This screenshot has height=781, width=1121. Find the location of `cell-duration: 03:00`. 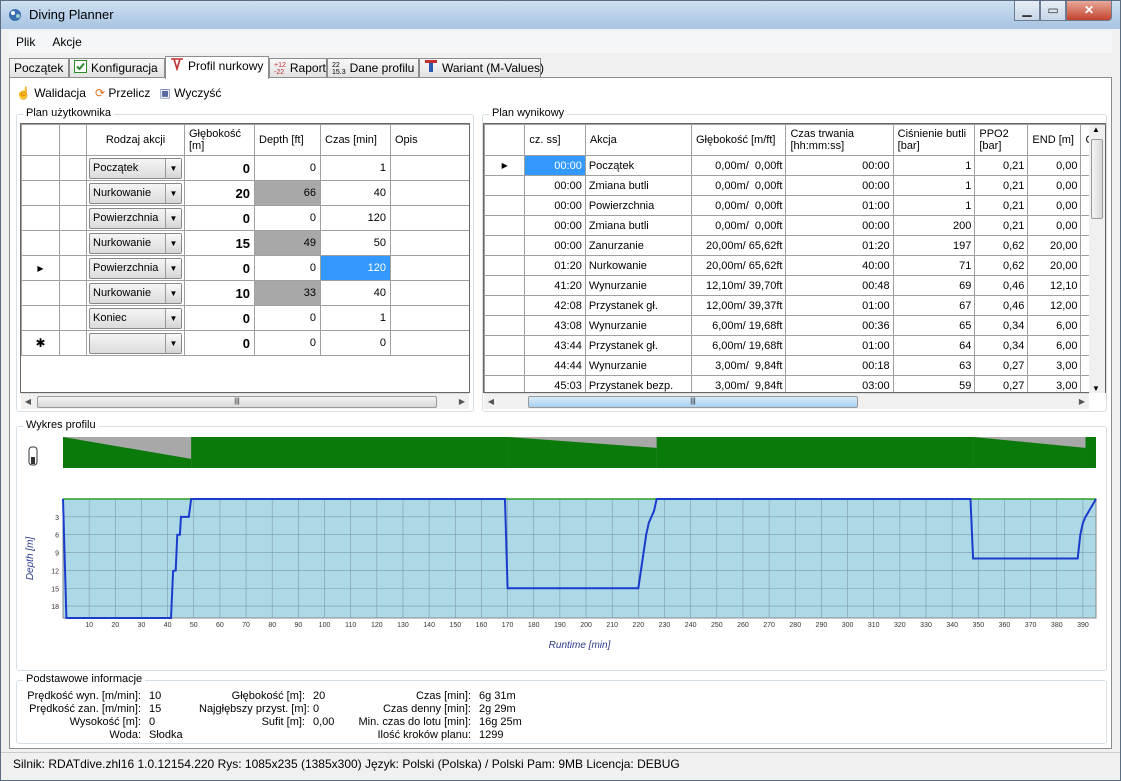

cell-duration: 03:00 is located at coordinates (839, 383).